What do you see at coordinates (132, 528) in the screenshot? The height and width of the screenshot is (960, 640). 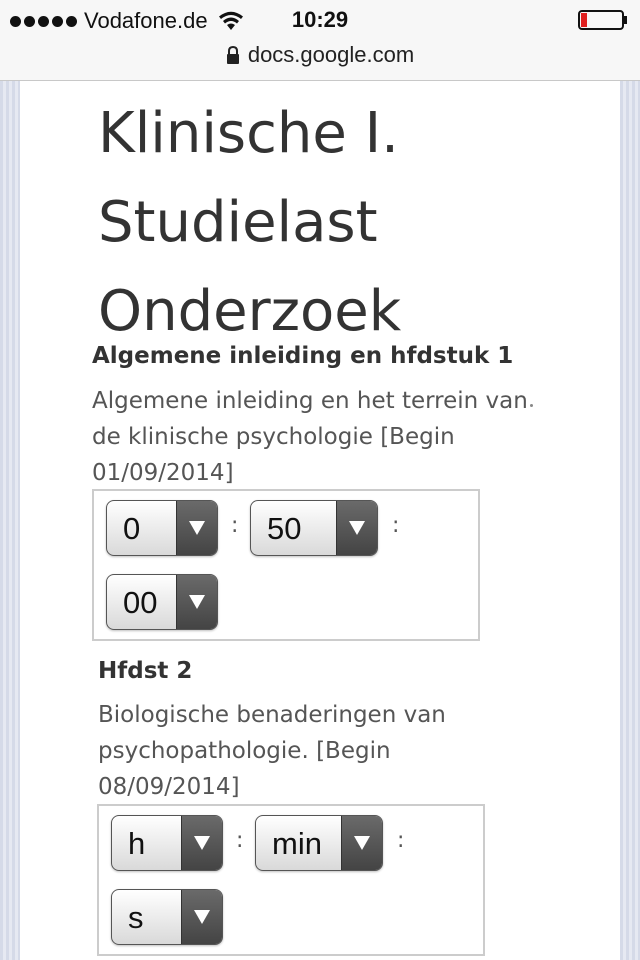 I see `hours-value: 0` at bounding box center [132, 528].